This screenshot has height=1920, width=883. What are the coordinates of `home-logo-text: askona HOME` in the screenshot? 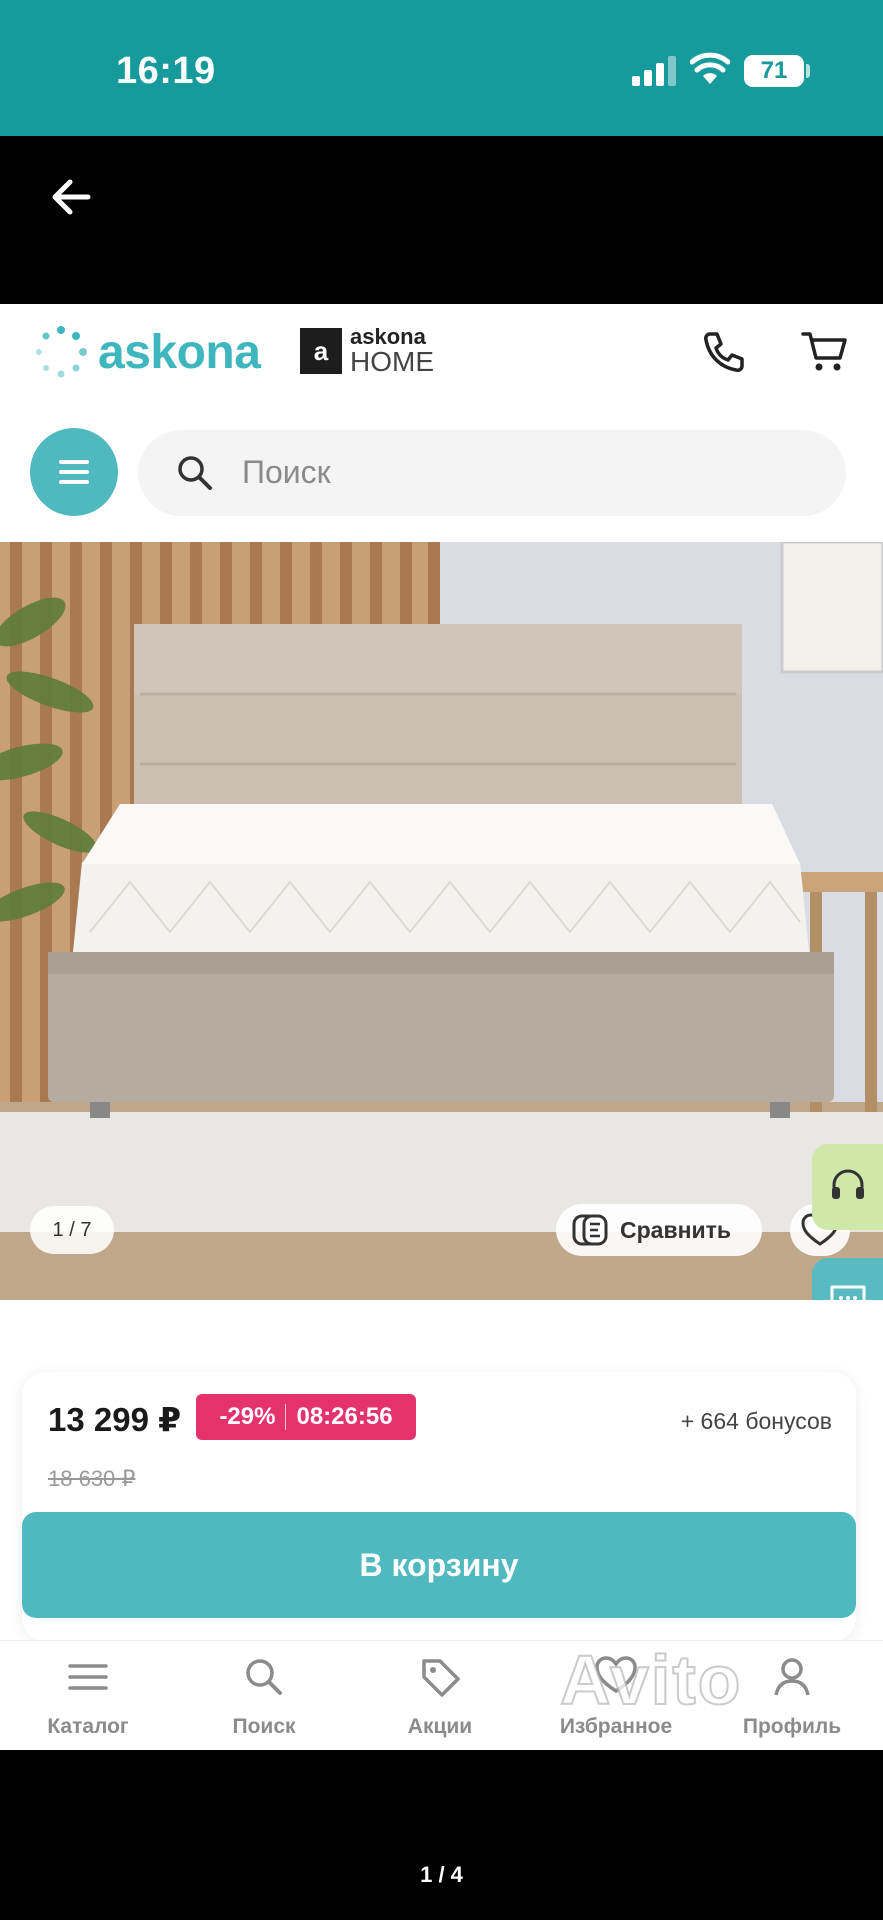 It's located at (392, 351).